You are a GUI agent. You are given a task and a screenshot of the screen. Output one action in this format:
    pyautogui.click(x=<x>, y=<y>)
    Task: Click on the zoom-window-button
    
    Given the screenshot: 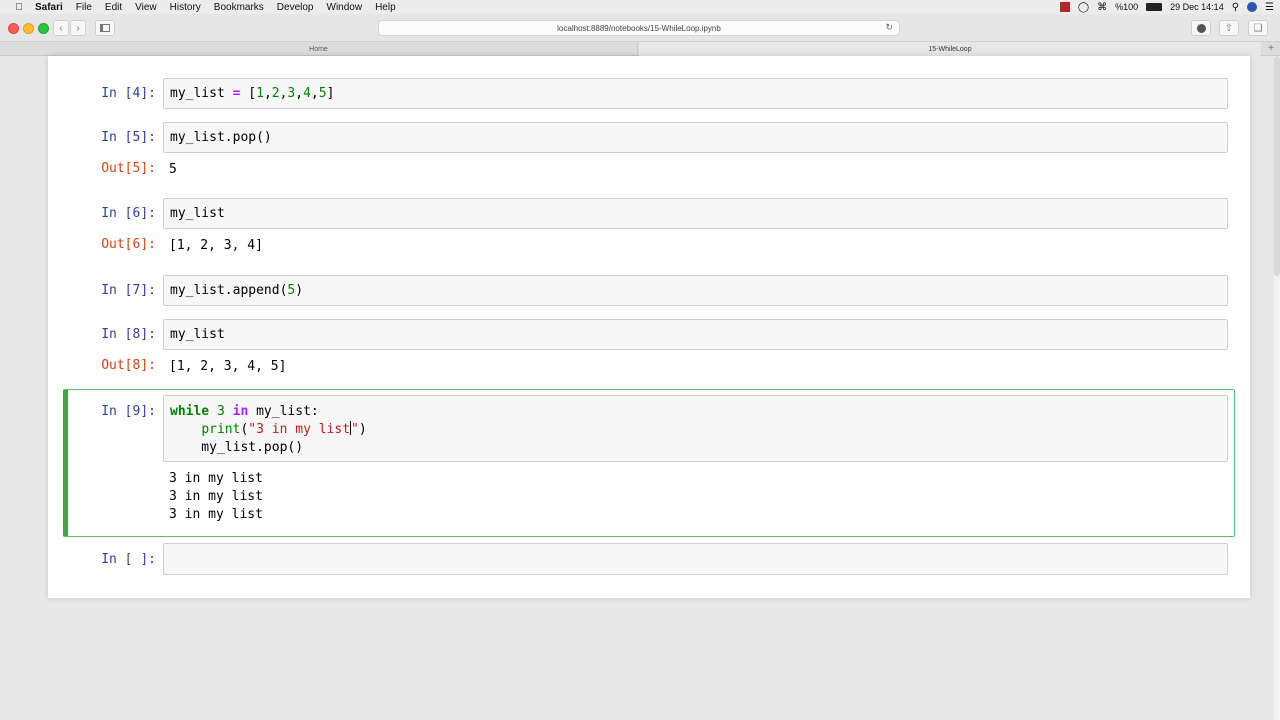 What is the action you would take?
    pyautogui.click(x=43, y=28)
    